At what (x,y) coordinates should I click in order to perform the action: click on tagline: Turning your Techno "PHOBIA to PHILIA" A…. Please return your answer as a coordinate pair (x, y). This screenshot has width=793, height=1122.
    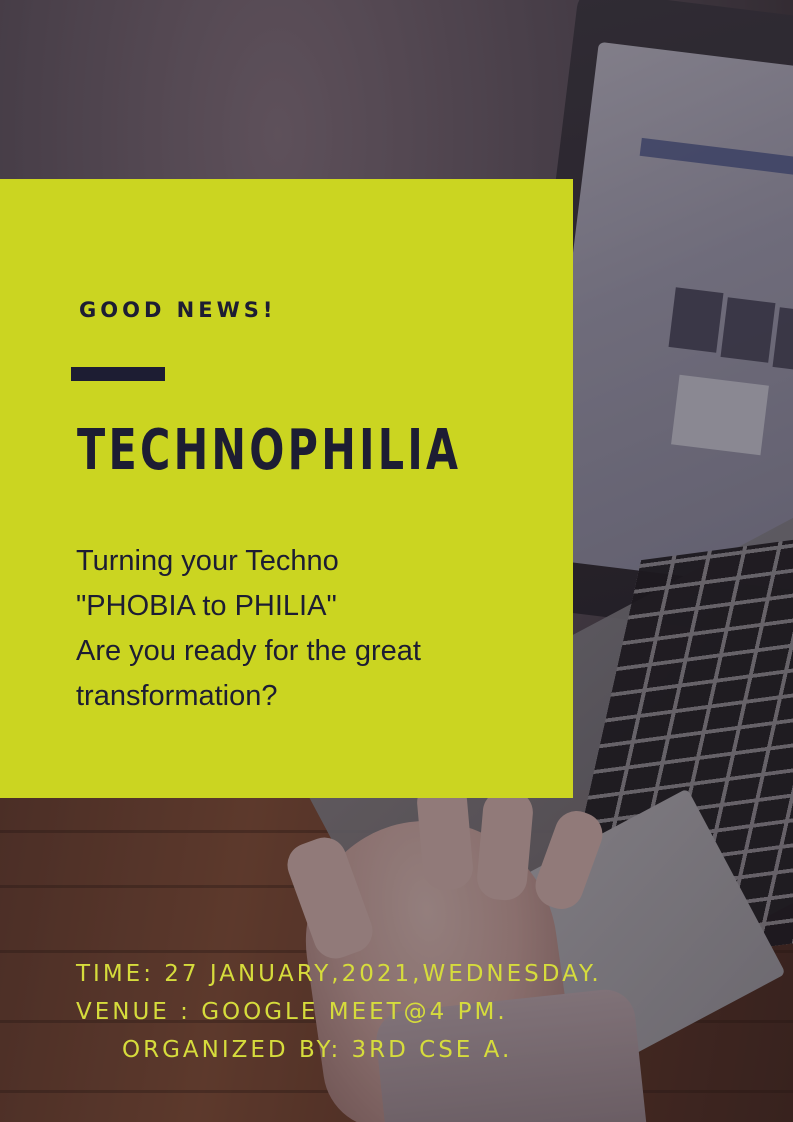
    Looking at the image, I should click on (248, 629).